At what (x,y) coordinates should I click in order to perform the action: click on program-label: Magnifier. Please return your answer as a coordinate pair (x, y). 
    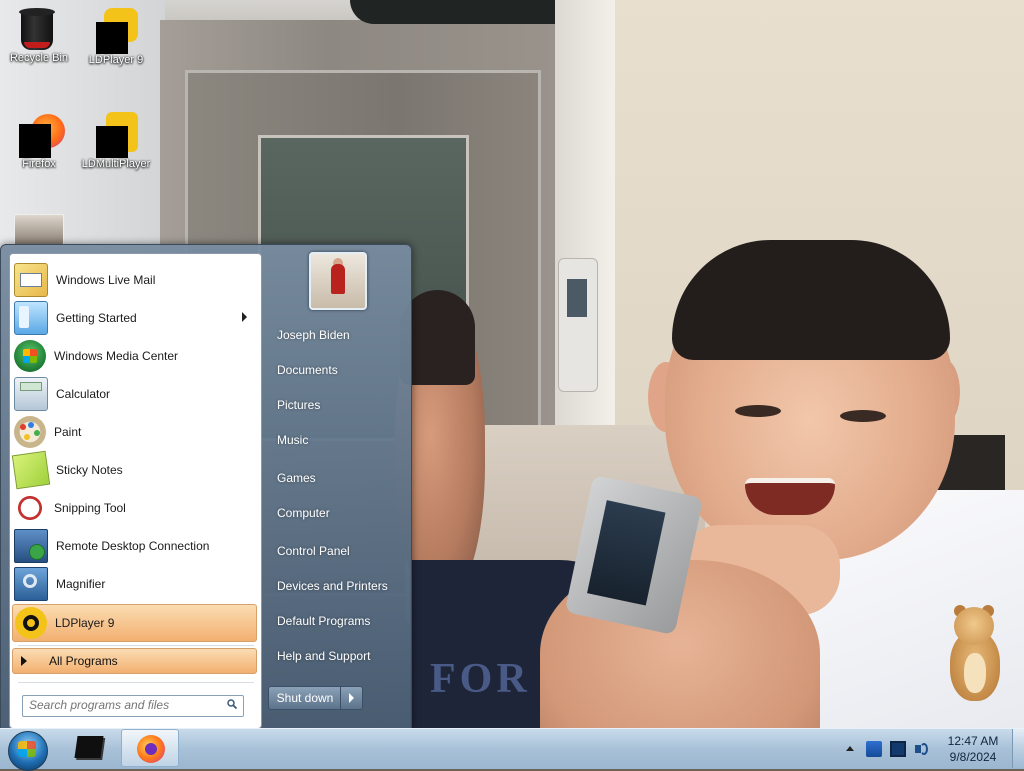
    Looking at the image, I should click on (81, 584).